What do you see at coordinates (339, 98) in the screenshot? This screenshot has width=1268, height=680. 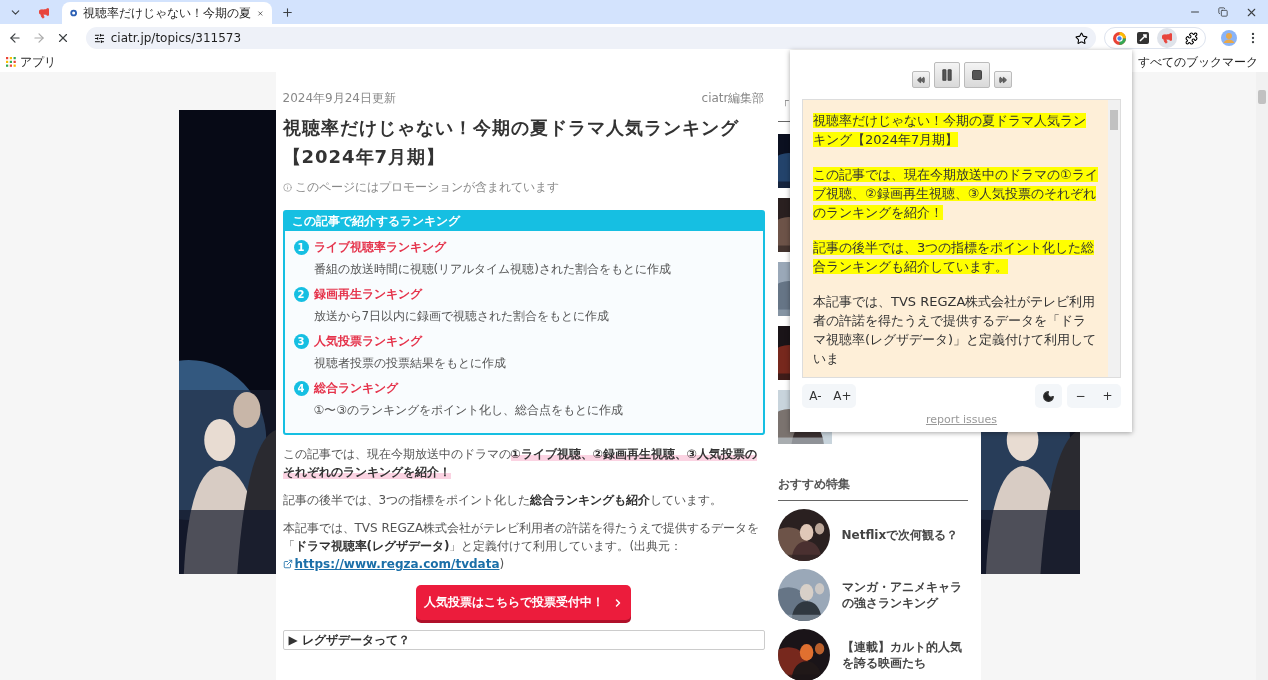 I see `update-date: 2024年9月24日更新` at bounding box center [339, 98].